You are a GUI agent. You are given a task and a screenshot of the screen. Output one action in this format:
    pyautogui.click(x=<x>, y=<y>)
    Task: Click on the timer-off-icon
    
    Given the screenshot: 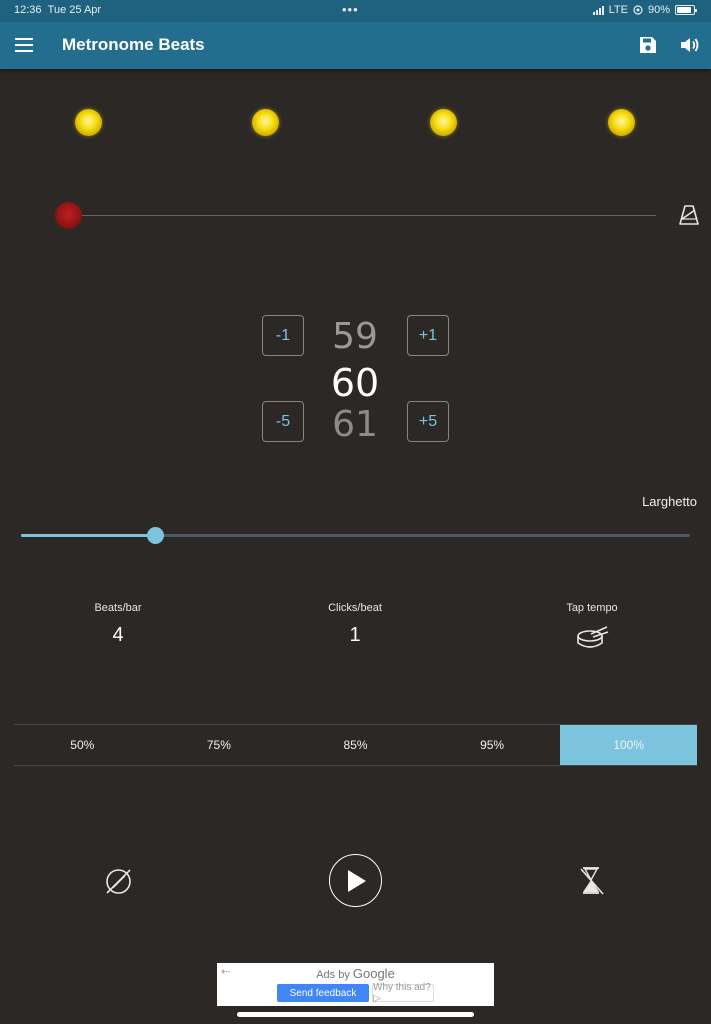 What is the action you would take?
    pyautogui.click(x=592, y=881)
    